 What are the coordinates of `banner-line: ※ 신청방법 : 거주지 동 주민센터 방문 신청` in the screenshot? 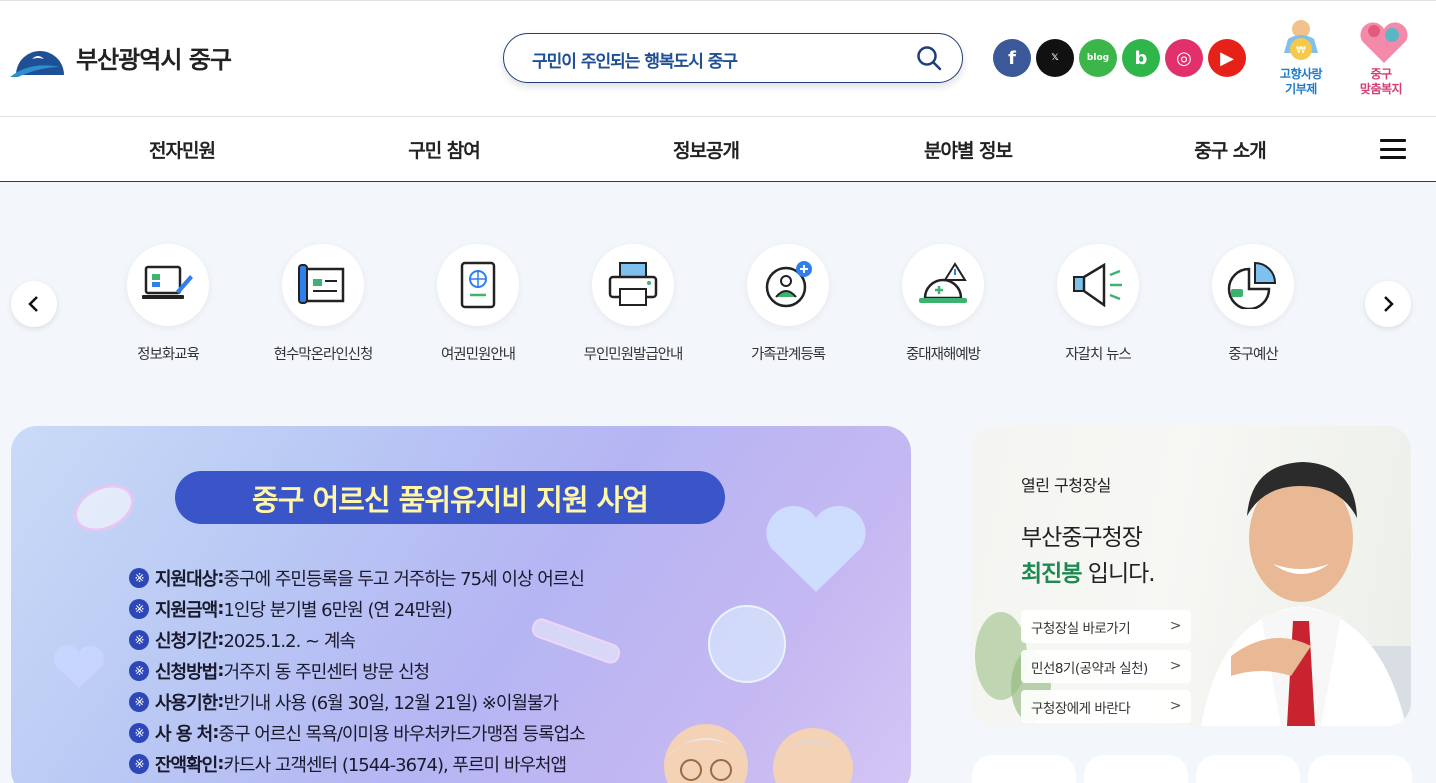 It's located at (357, 670).